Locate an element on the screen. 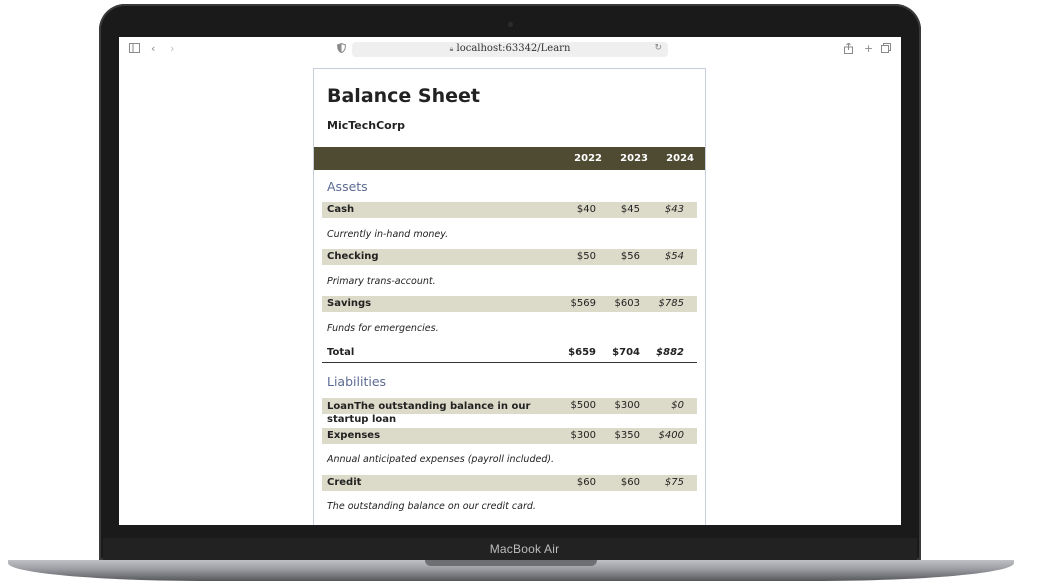  section-heading-assets: Assets is located at coordinates (347, 186).